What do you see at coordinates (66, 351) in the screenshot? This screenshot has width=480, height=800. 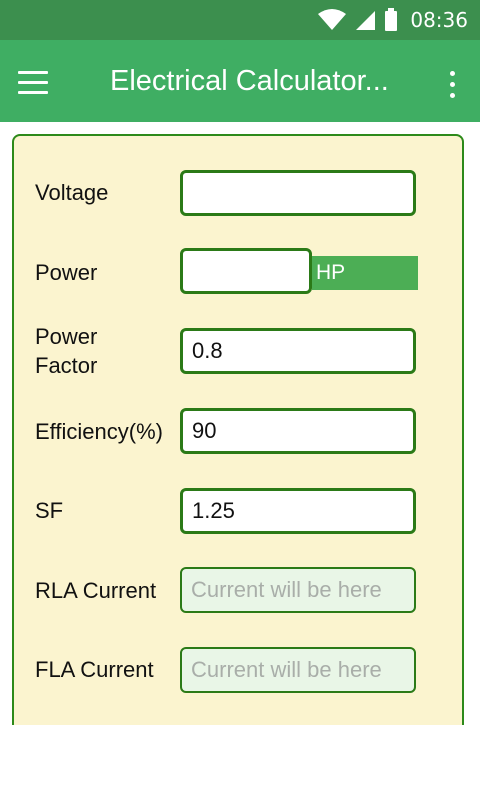 I see `power-factor-label: Power Factor` at bounding box center [66, 351].